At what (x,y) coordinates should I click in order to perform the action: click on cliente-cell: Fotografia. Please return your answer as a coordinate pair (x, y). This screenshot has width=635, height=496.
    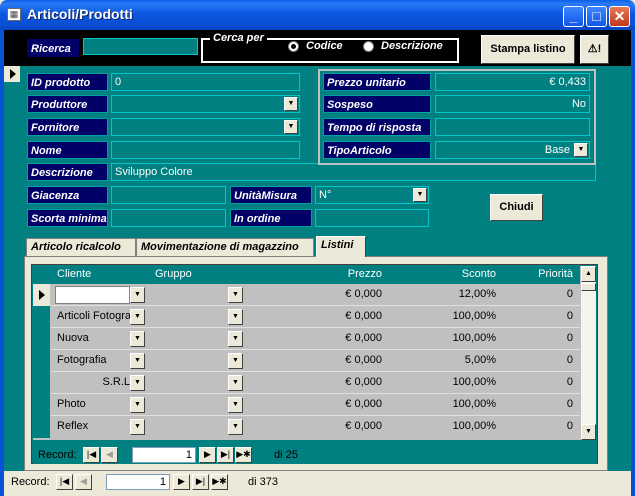
    Looking at the image, I should click on (93, 361).